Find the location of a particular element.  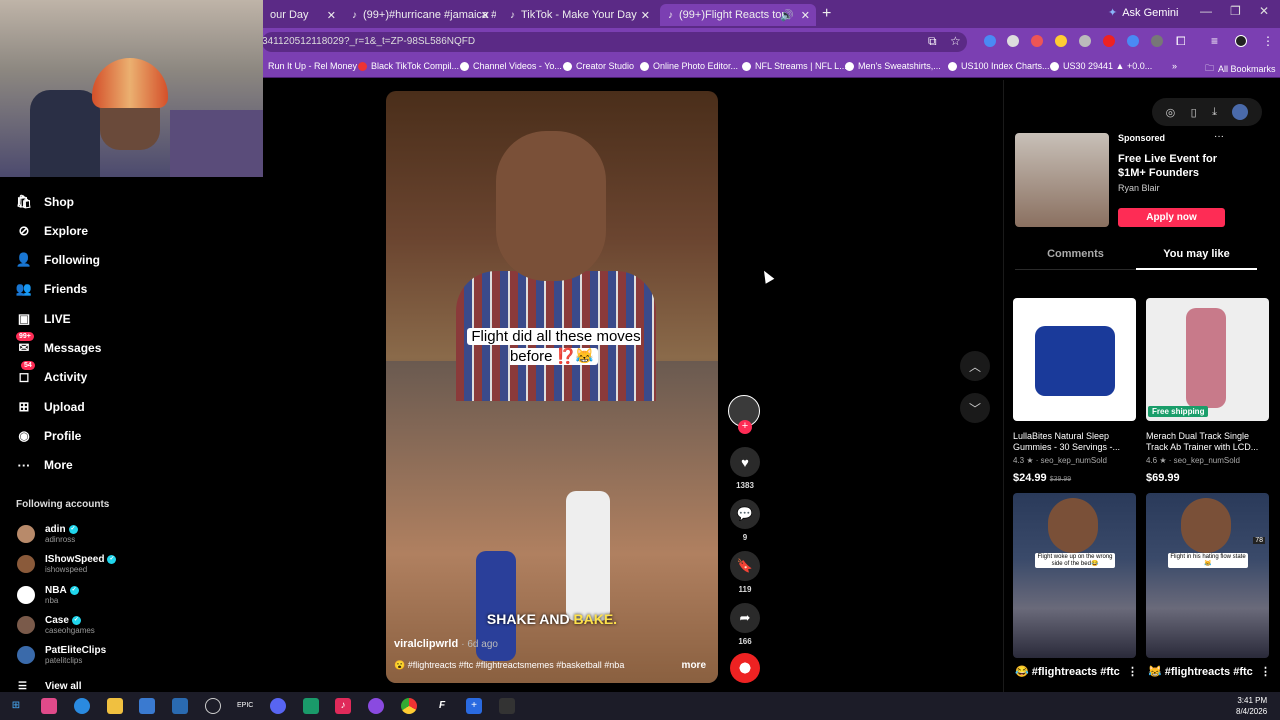

address-bar: 341120512118029?_r=1&_t=ZP-98SL586NQFD is located at coordinates (614, 42).